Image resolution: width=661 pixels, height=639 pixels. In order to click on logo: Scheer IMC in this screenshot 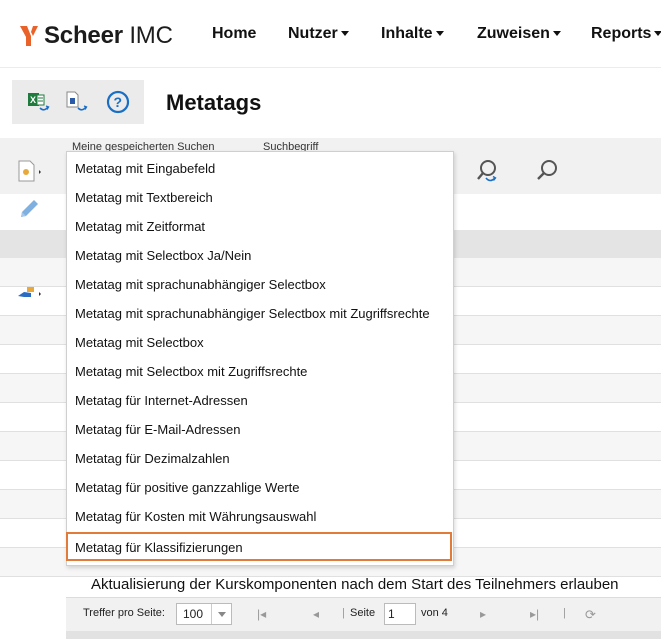, I will do `click(95, 36)`.